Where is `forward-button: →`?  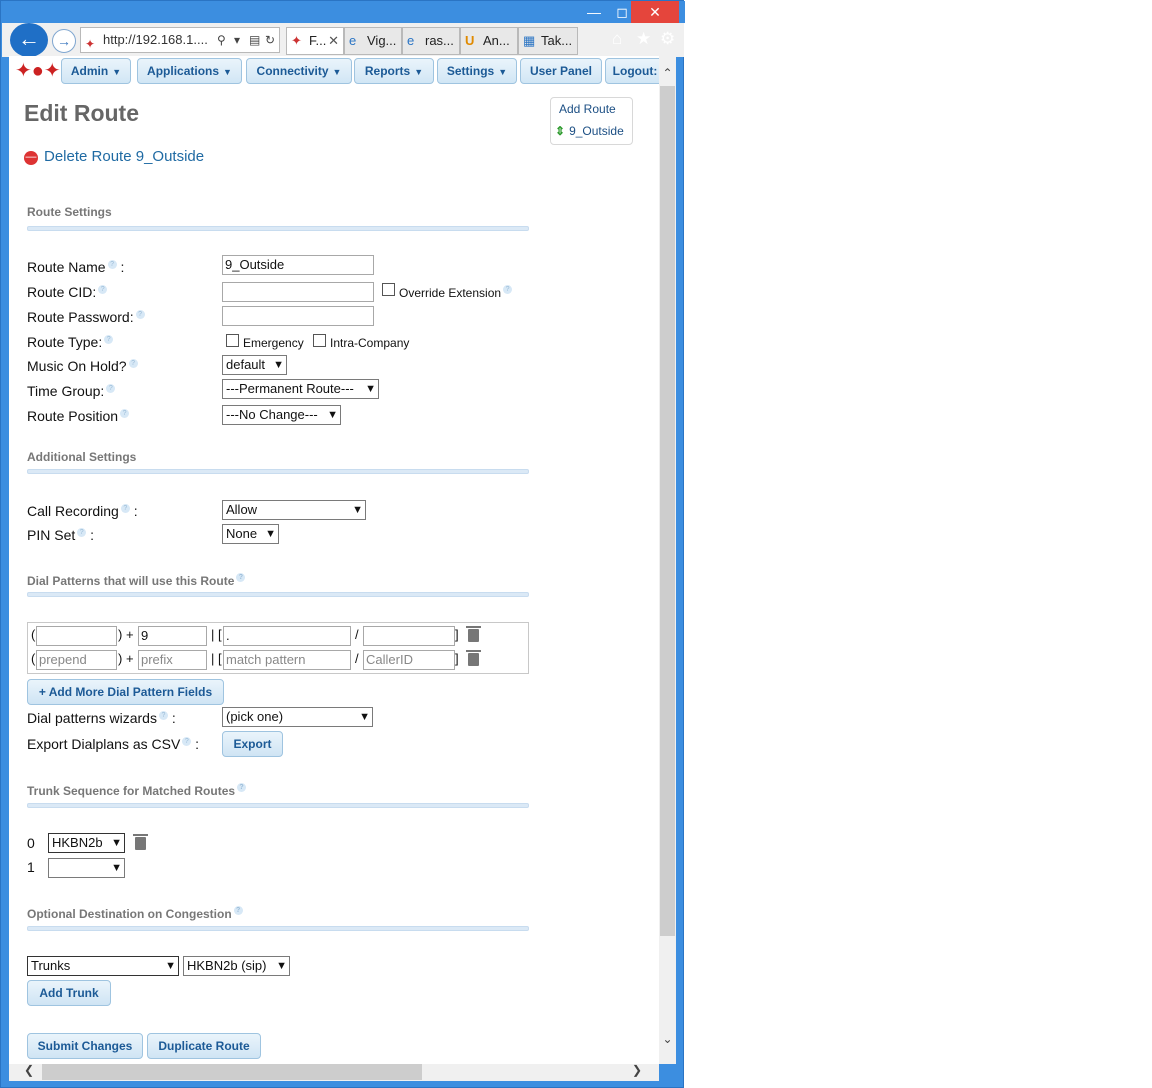
forward-button: → is located at coordinates (64, 41).